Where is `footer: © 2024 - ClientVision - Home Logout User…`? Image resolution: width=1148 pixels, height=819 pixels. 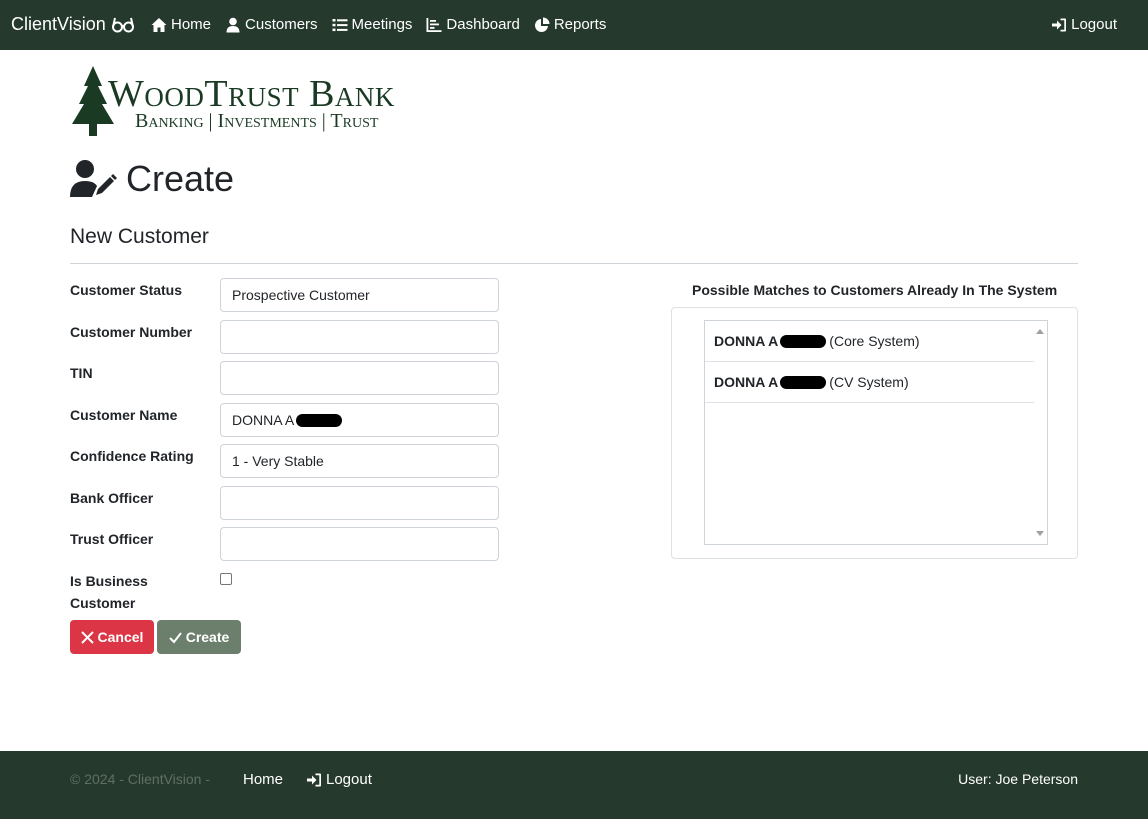
footer: © 2024 - ClientVision - Home Logout User… is located at coordinates (574, 785).